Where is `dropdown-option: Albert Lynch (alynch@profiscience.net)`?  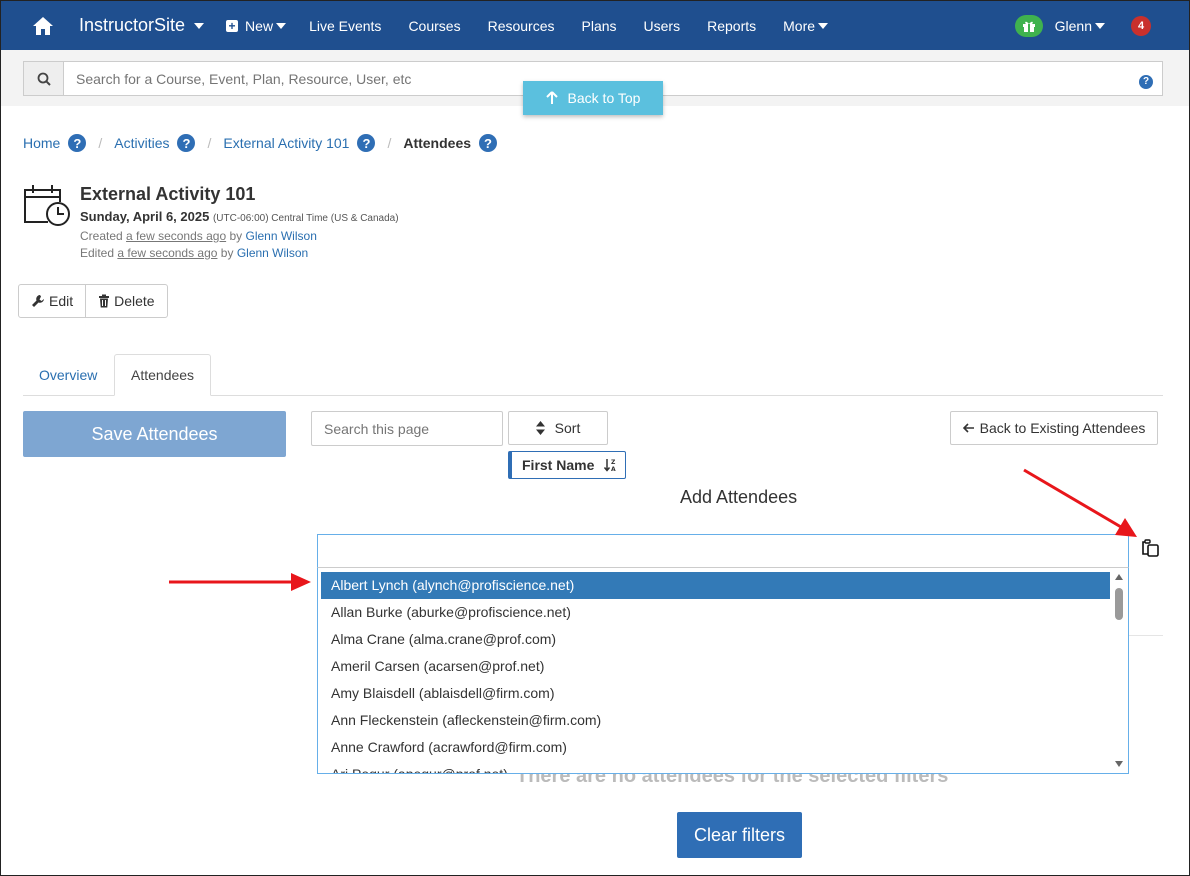 dropdown-option: Albert Lynch (alynch@profiscience.net) is located at coordinates (715, 585).